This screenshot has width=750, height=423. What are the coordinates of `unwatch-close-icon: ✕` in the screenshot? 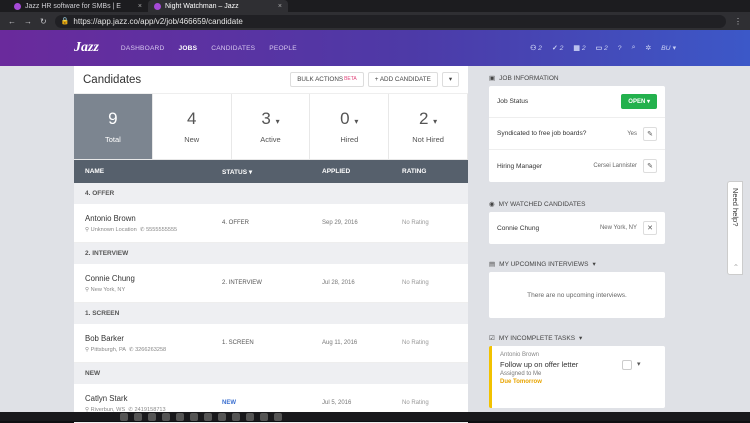 It's located at (650, 228).